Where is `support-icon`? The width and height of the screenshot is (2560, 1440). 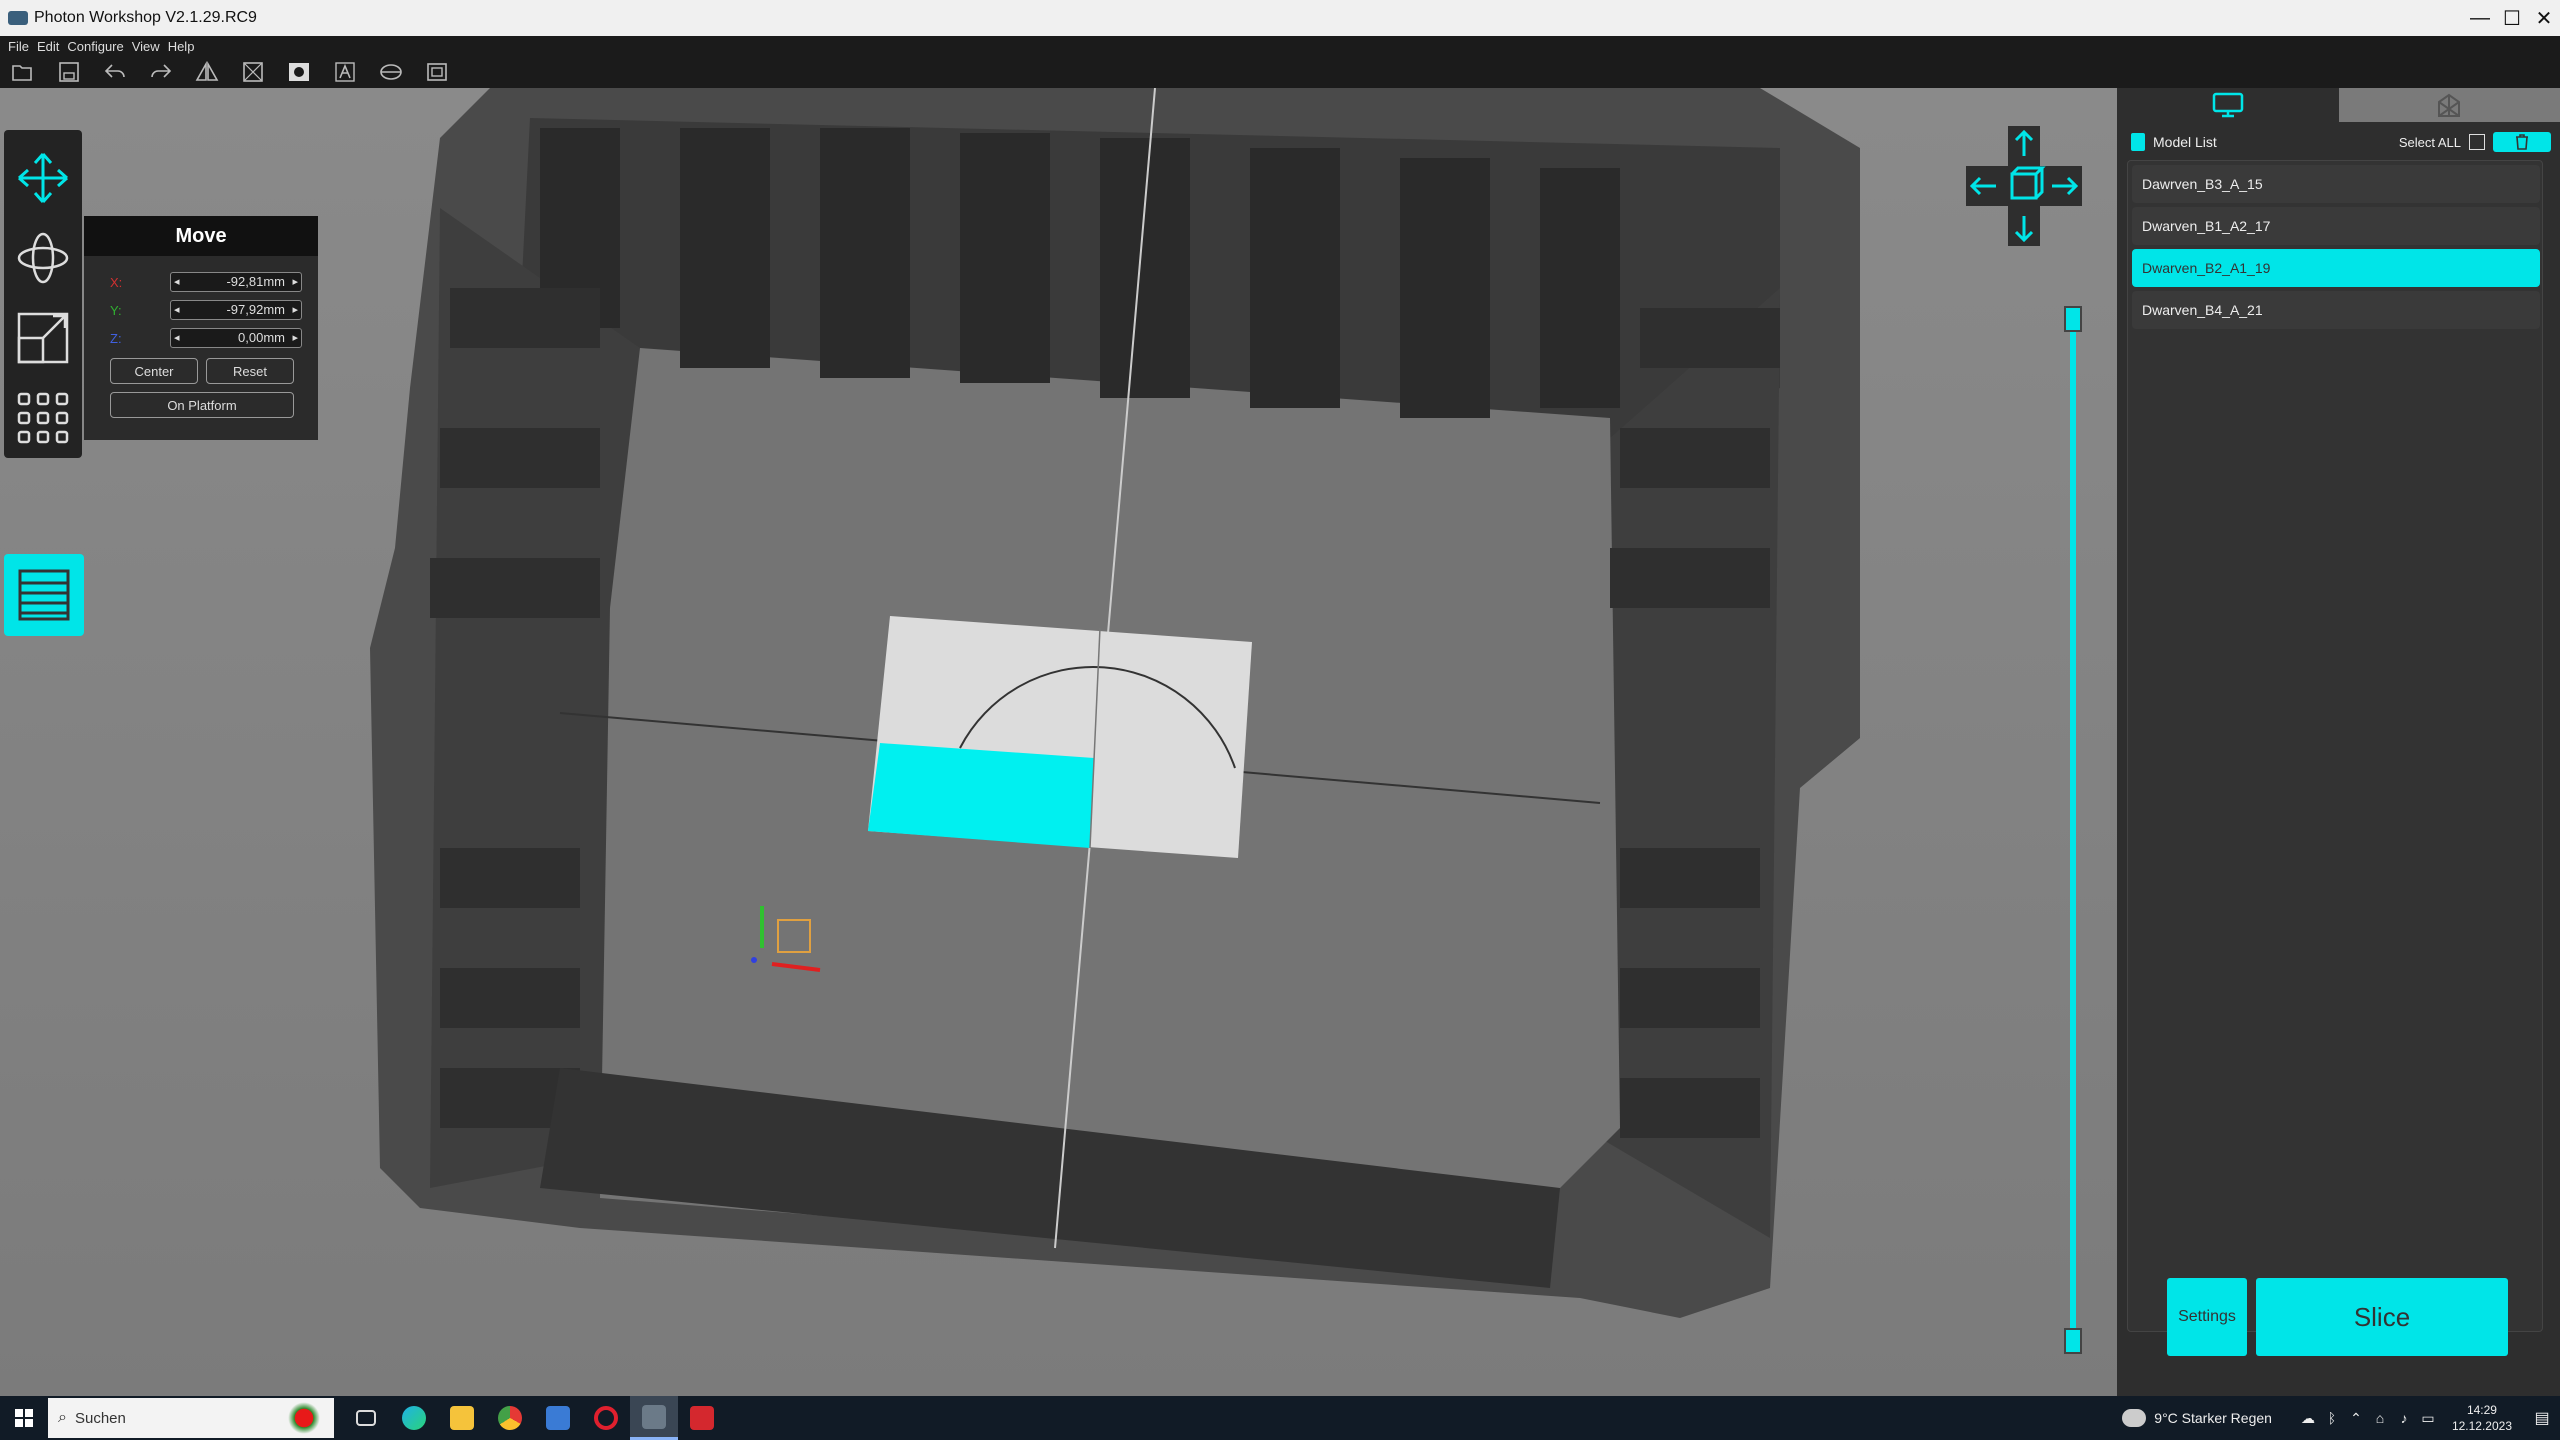
support-icon is located at coordinates (2449, 105).